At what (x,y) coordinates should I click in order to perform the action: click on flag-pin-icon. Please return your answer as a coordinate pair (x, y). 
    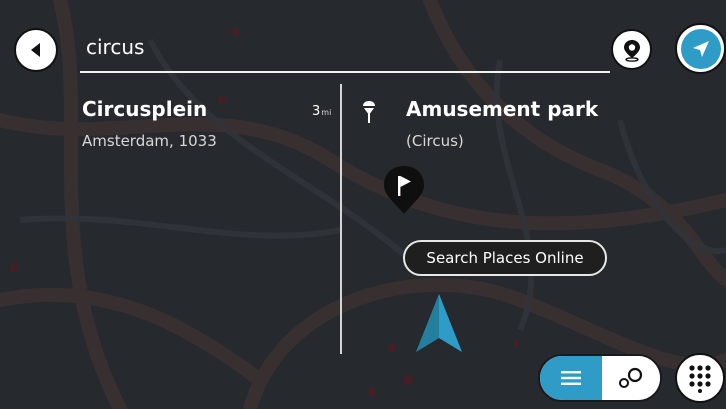
    Looking at the image, I should click on (404, 190).